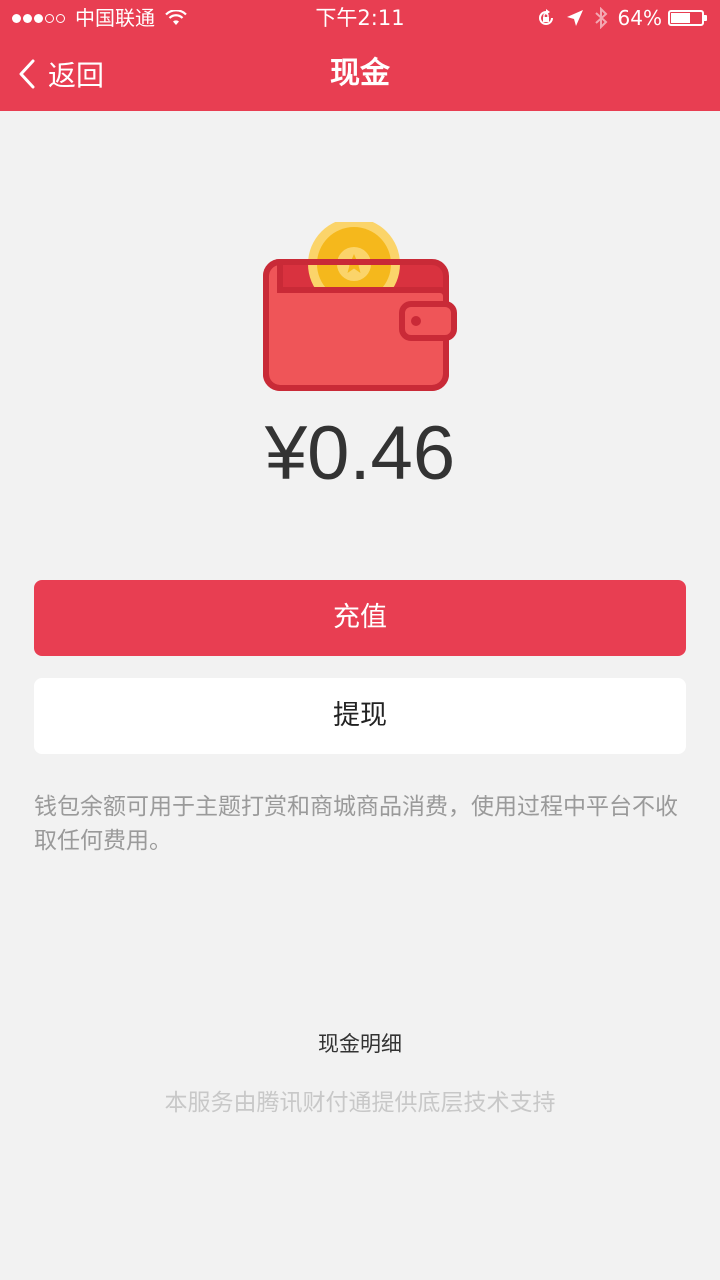 This screenshot has height=1280, width=720. What do you see at coordinates (680, 18) in the screenshot?
I see `battery-fill` at bounding box center [680, 18].